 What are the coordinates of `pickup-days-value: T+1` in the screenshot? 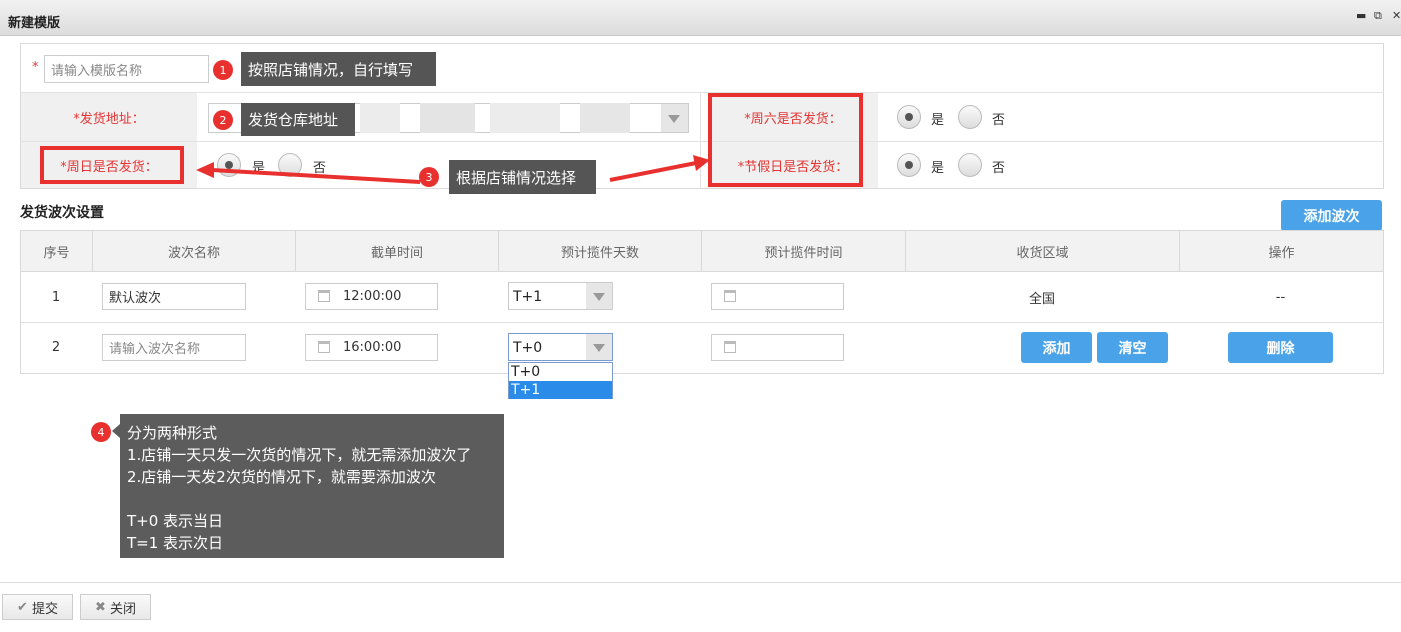 It's located at (528, 297).